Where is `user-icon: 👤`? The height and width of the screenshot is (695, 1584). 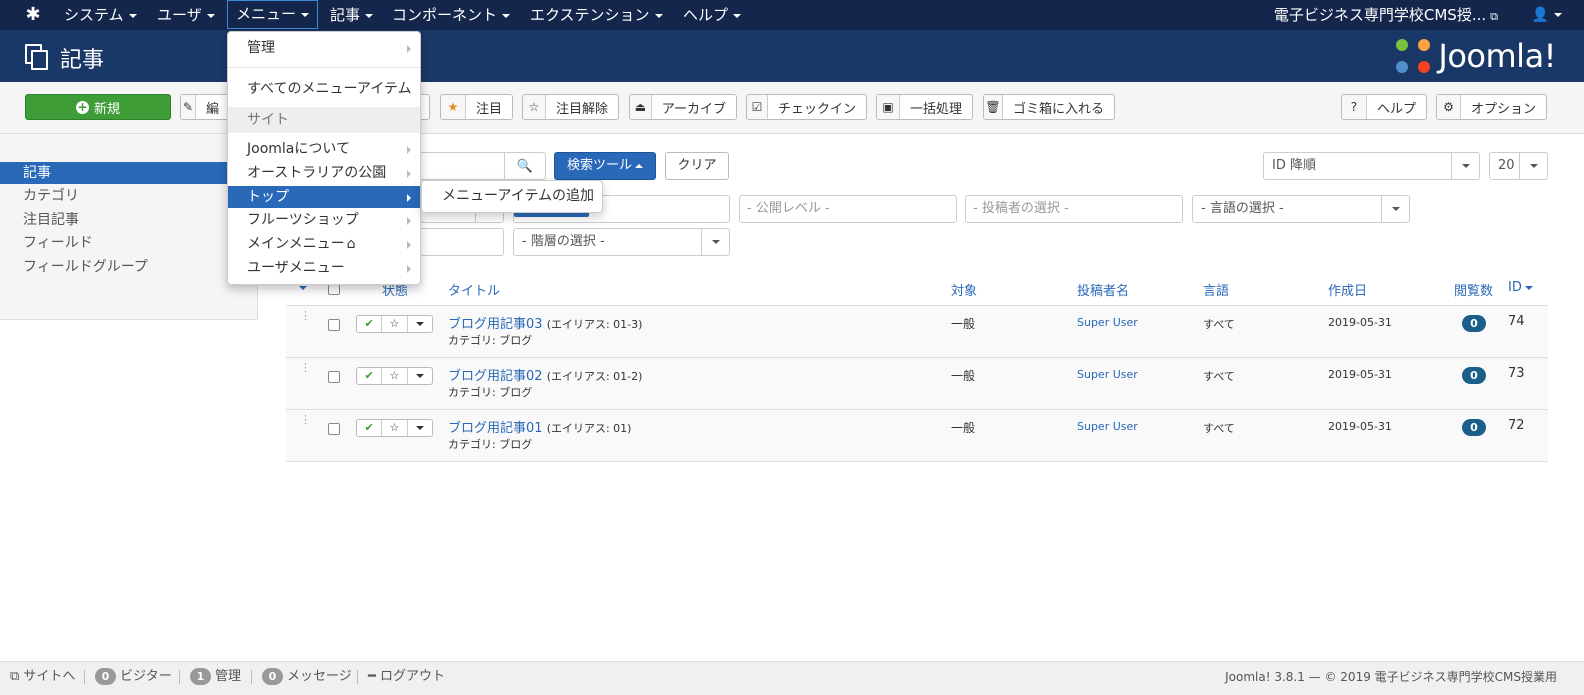 user-icon: 👤 is located at coordinates (1547, 15).